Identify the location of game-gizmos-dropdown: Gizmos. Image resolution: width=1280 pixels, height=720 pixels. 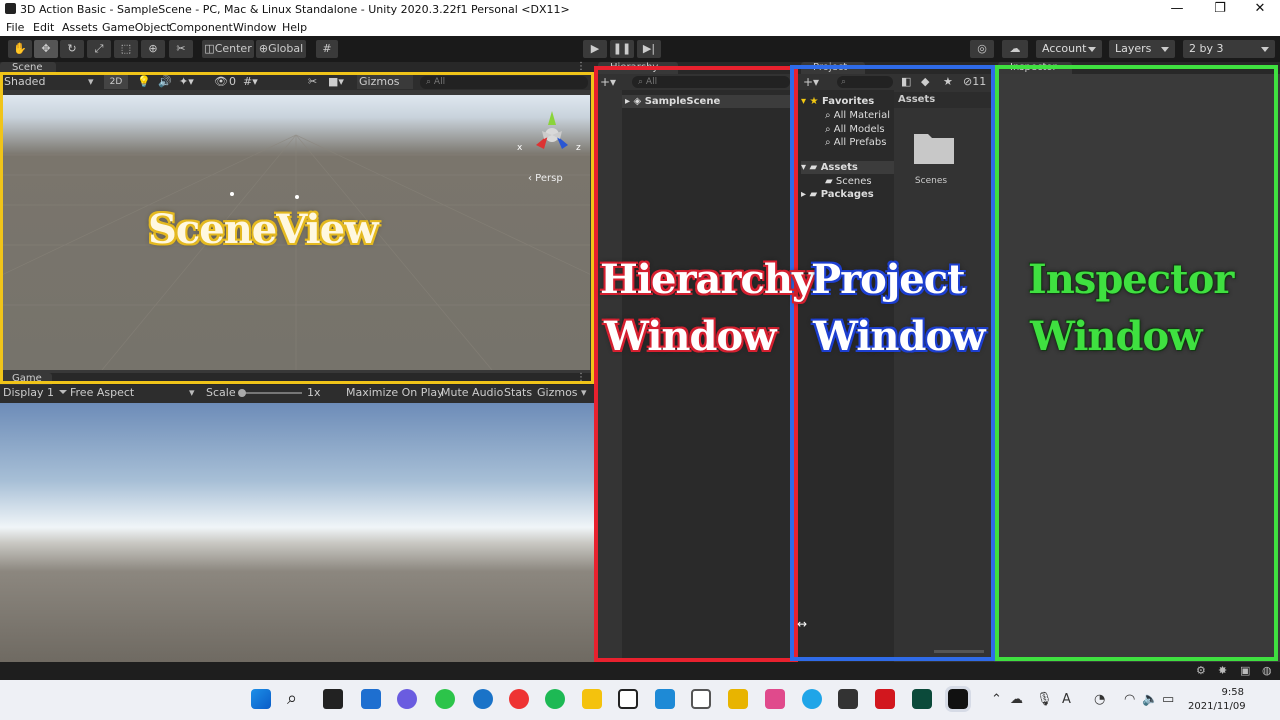
(557, 393).